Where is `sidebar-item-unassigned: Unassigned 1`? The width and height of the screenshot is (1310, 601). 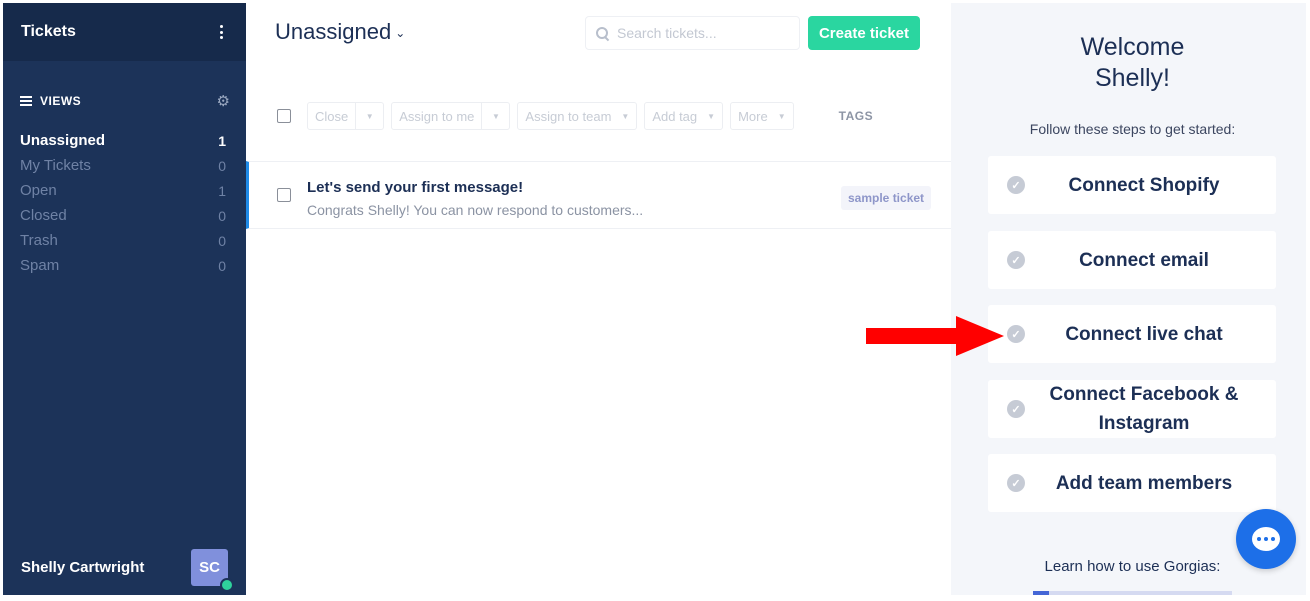
sidebar-item-unassigned: Unassigned 1 is located at coordinates (124, 140).